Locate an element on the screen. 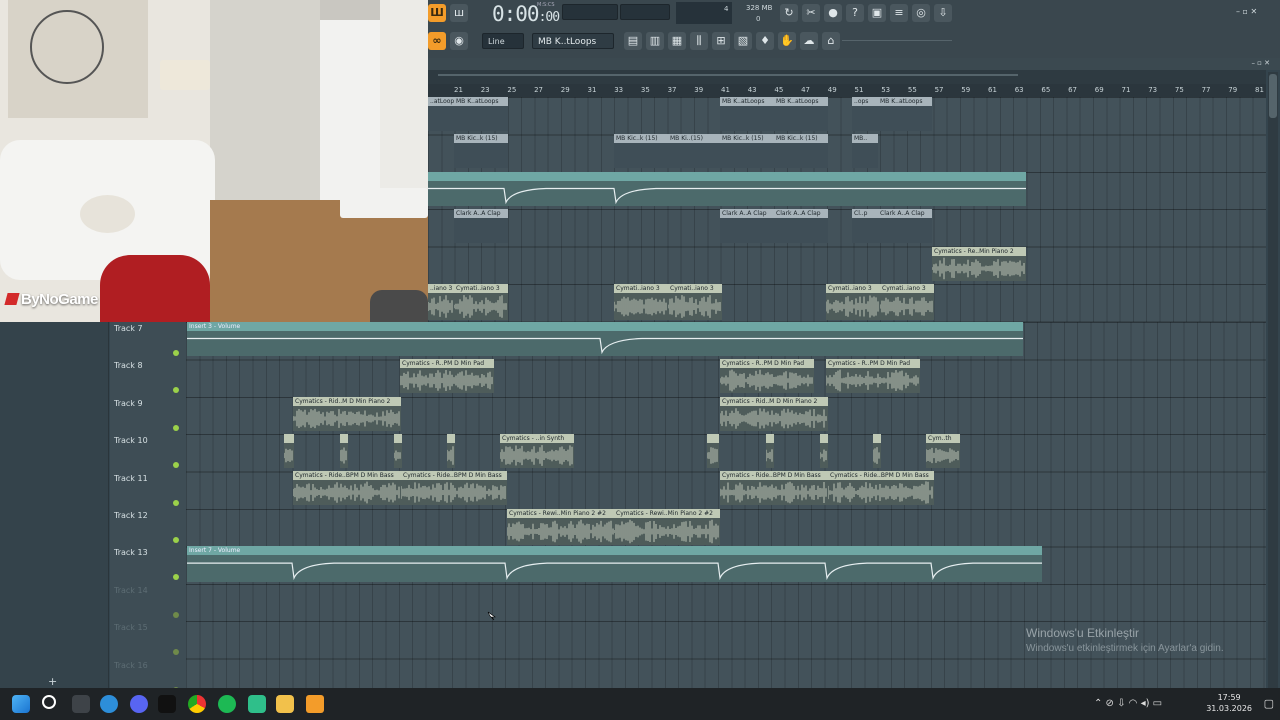 Image resolution: width=1280 pixels, height=720 pixels. snap-magnet-icon: ◉ is located at coordinates (459, 41).